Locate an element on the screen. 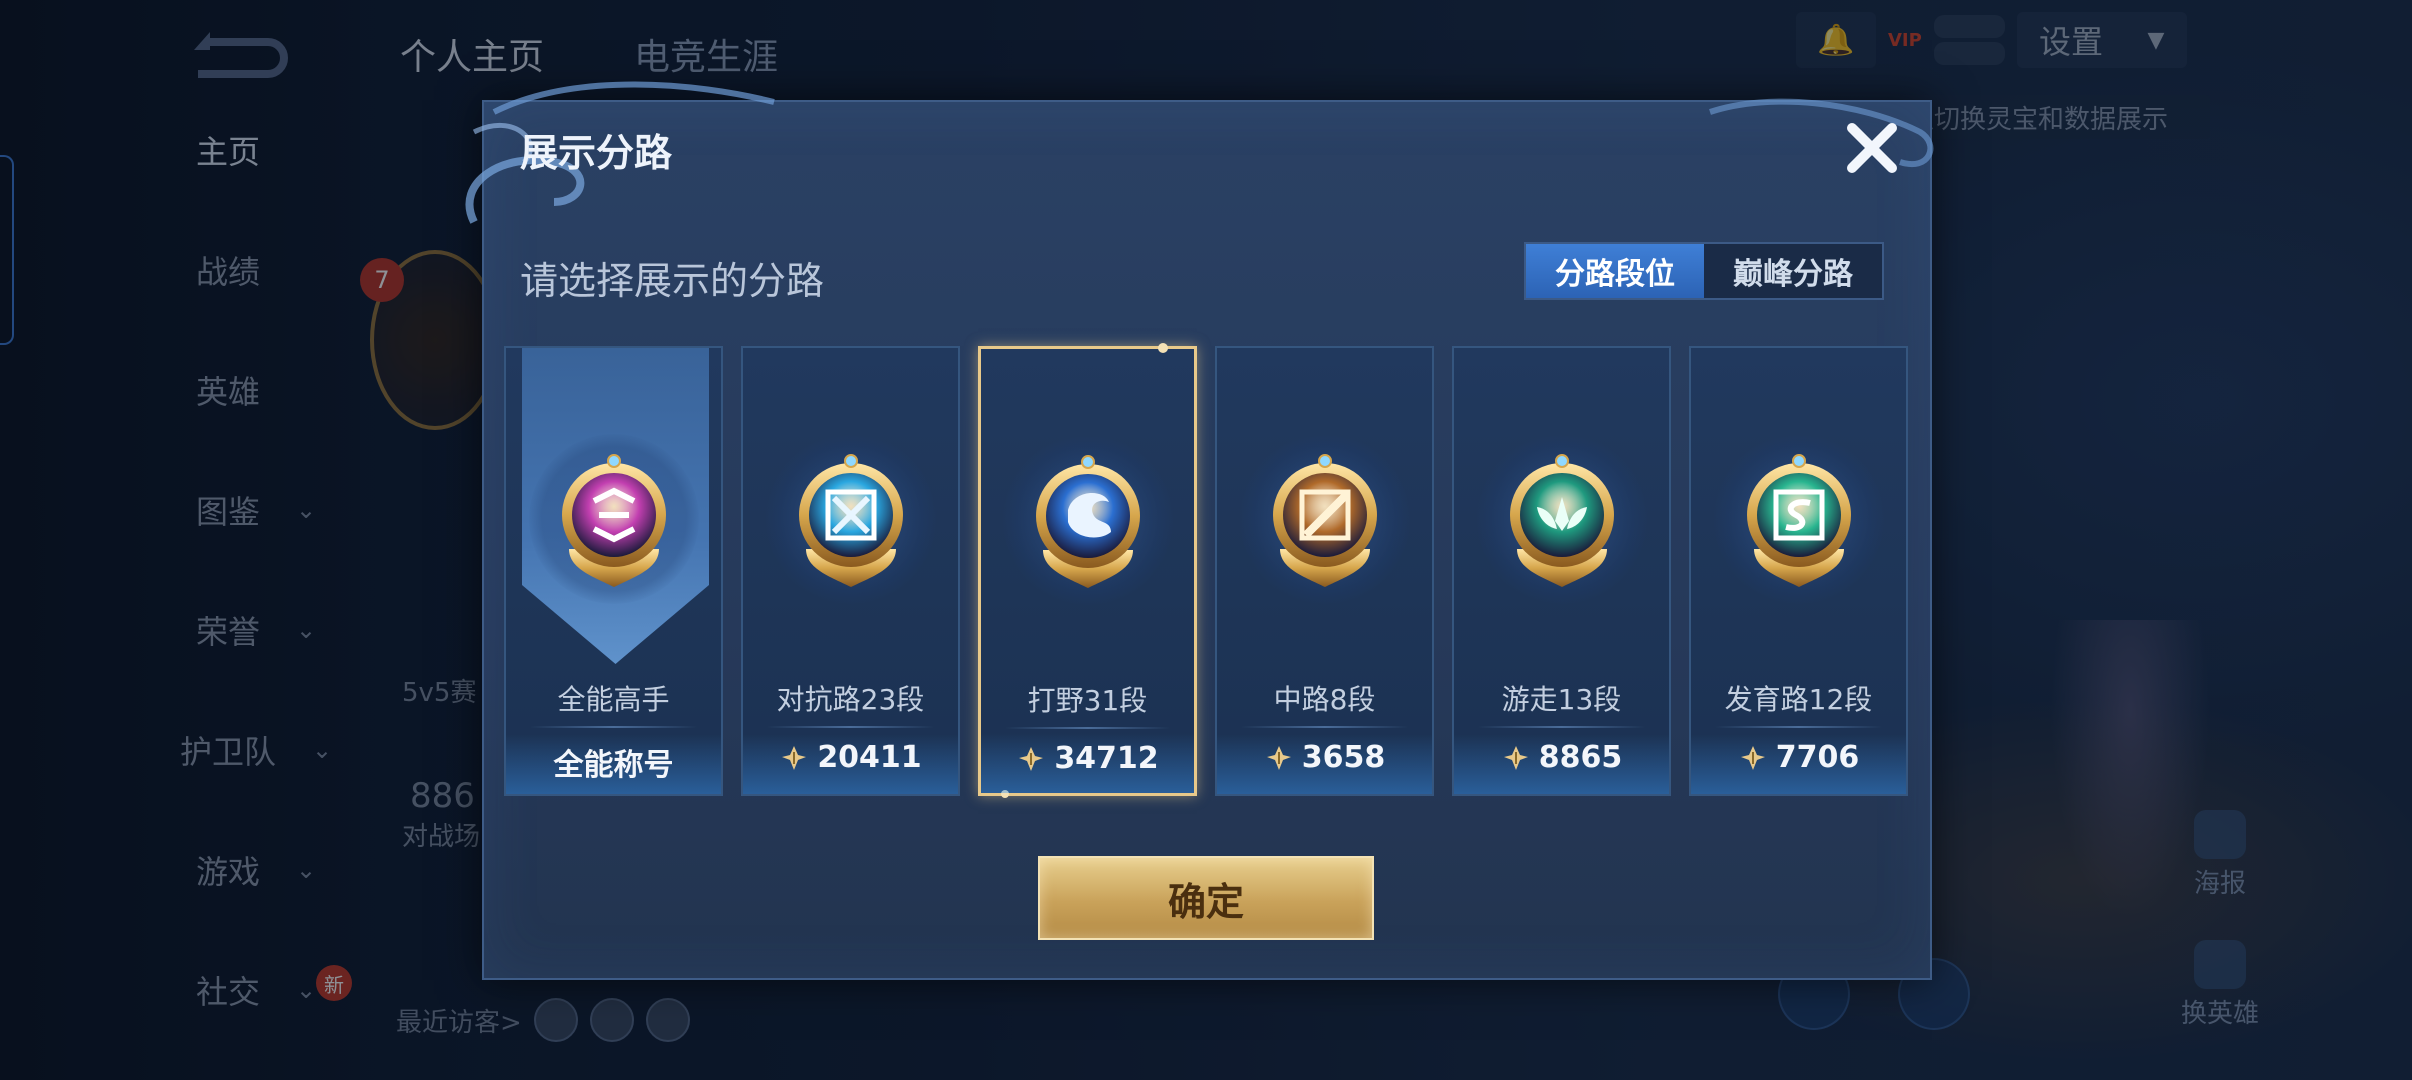  lane-card-label: 对抗路23段 is located at coordinates (850, 699).